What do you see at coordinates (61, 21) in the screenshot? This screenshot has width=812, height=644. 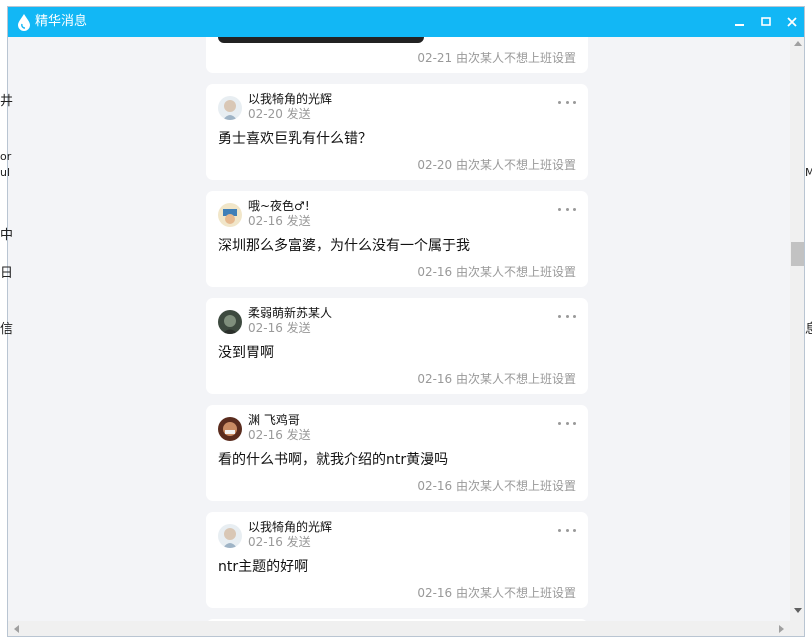 I see `window-title: 精华消息` at bounding box center [61, 21].